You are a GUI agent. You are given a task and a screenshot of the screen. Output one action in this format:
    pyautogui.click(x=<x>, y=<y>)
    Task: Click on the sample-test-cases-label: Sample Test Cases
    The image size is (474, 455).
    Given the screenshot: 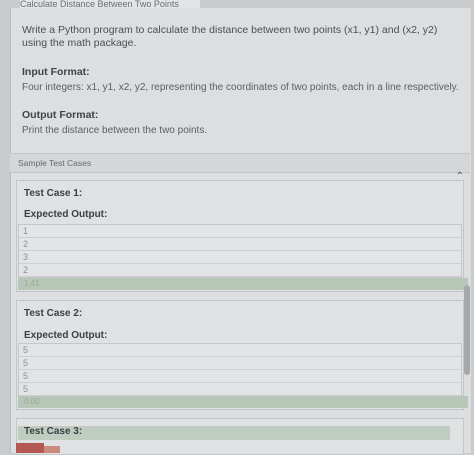 What is the action you would take?
    pyautogui.click(x=55, y=163)
    